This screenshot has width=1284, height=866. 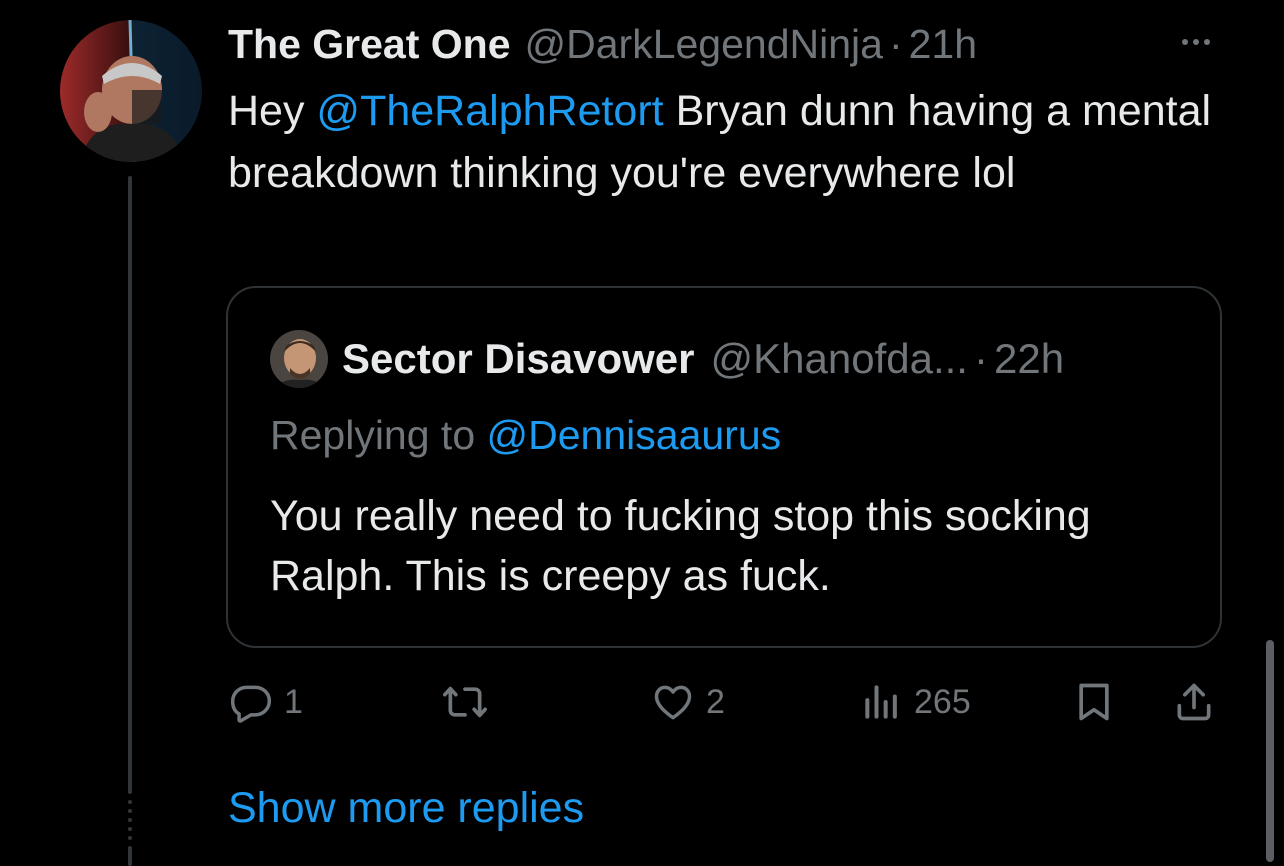 I want to click on share-button, so click(x=1194, y=702).